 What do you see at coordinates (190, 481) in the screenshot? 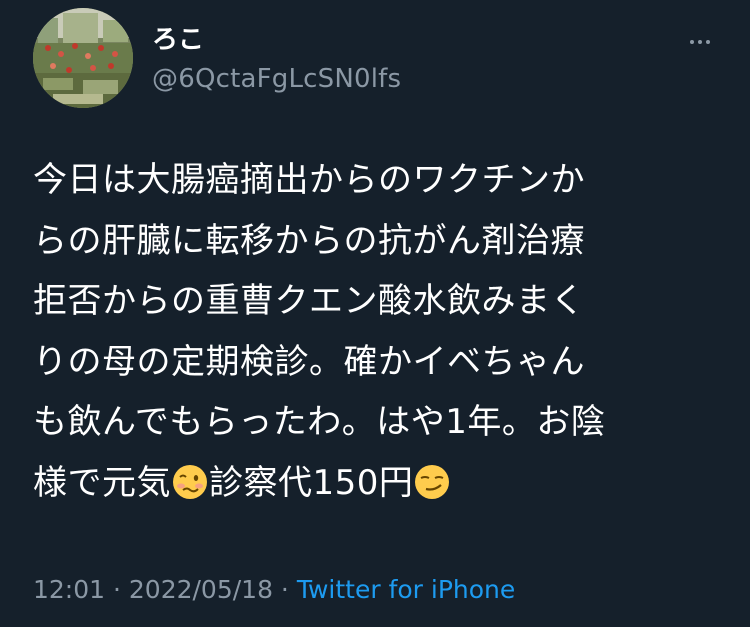
I see `woozy-face-emoji-icon` at bounding box center [190, 481].